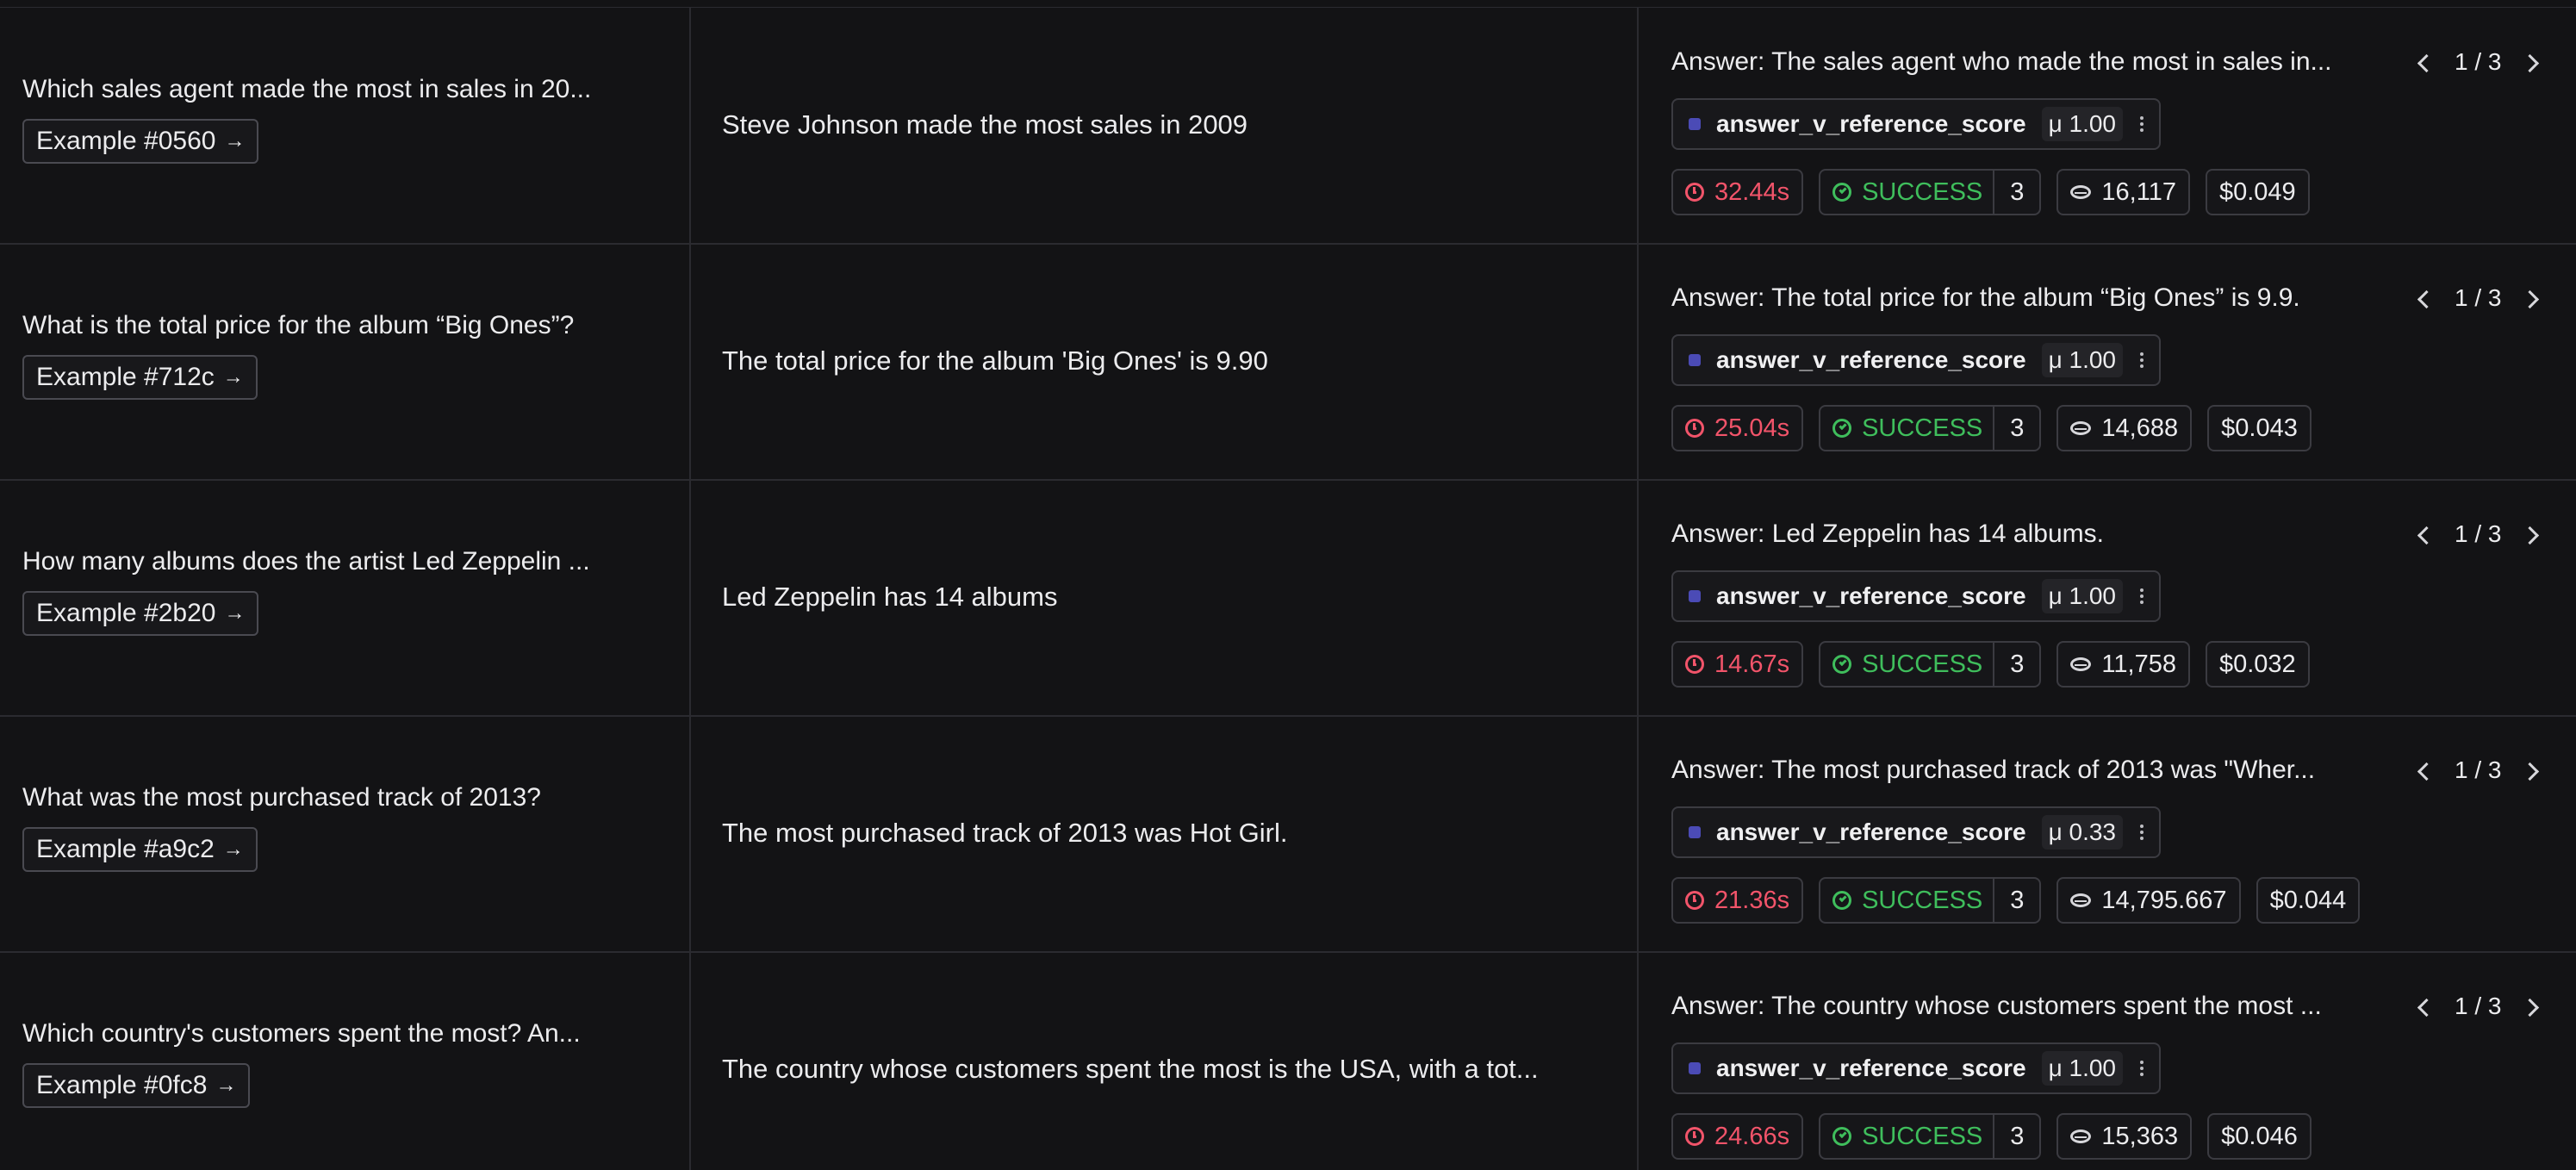 Image resolution: width=2576 pixels, height=1170 pixels. I want to click on run-metrics: 24.66s SUCCESS 3 15,363 $0.046, so click(2110, 1137).